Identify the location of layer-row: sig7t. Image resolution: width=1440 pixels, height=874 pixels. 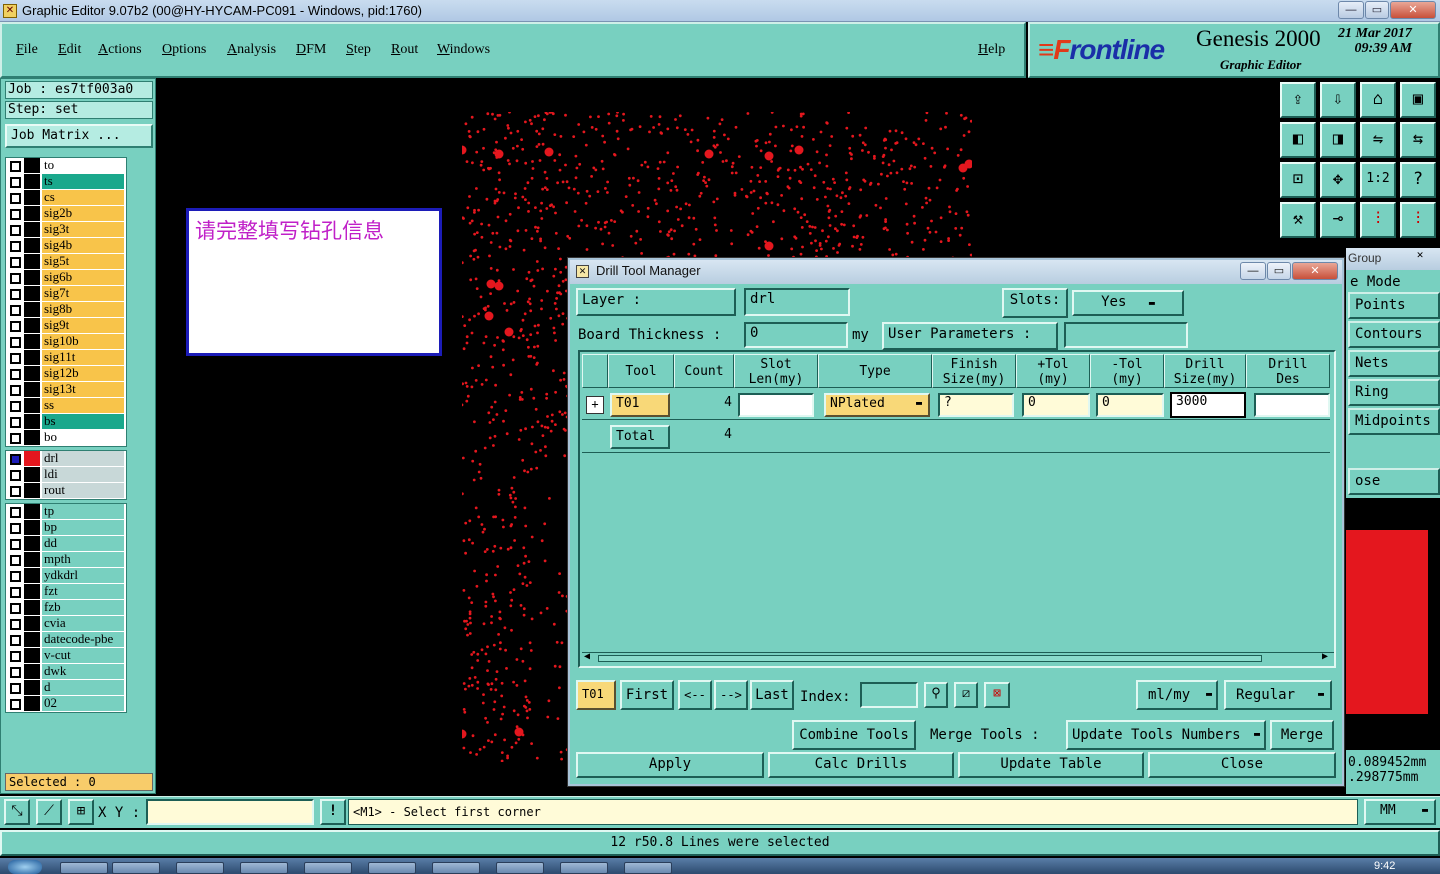
(66, 294).